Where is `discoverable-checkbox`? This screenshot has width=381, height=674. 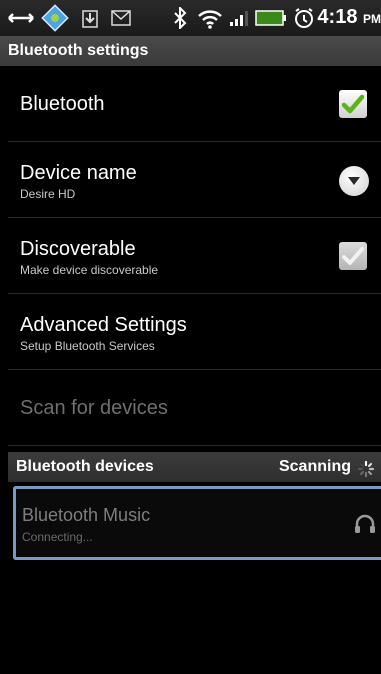 discoverable-checkbox is located at coordinates (353, 256).